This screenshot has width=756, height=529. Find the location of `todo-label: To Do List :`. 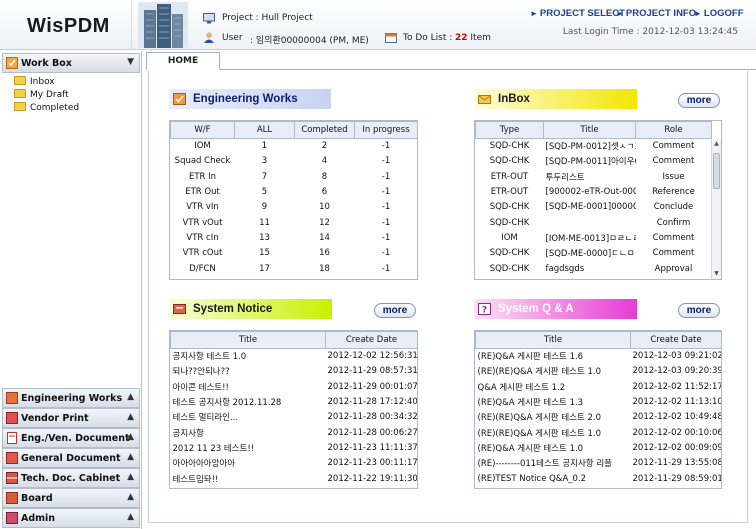

todo-label: To Do List : is located at coordinates (428, 38).